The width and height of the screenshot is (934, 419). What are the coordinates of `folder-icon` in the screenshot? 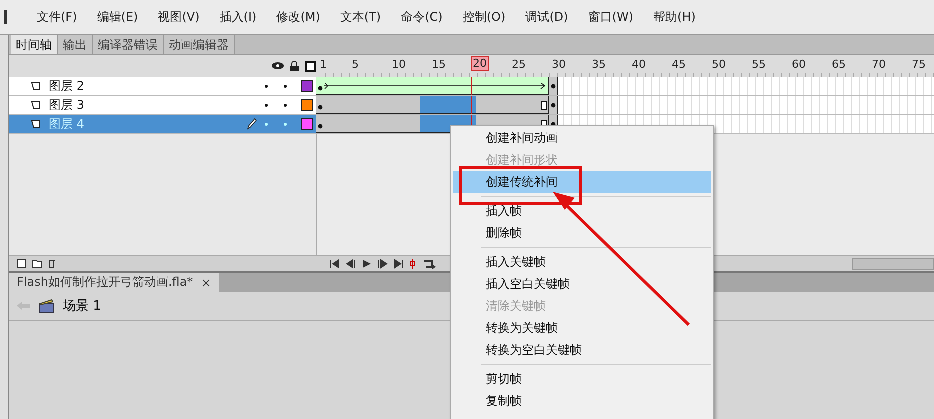 It's located at (37, 263).